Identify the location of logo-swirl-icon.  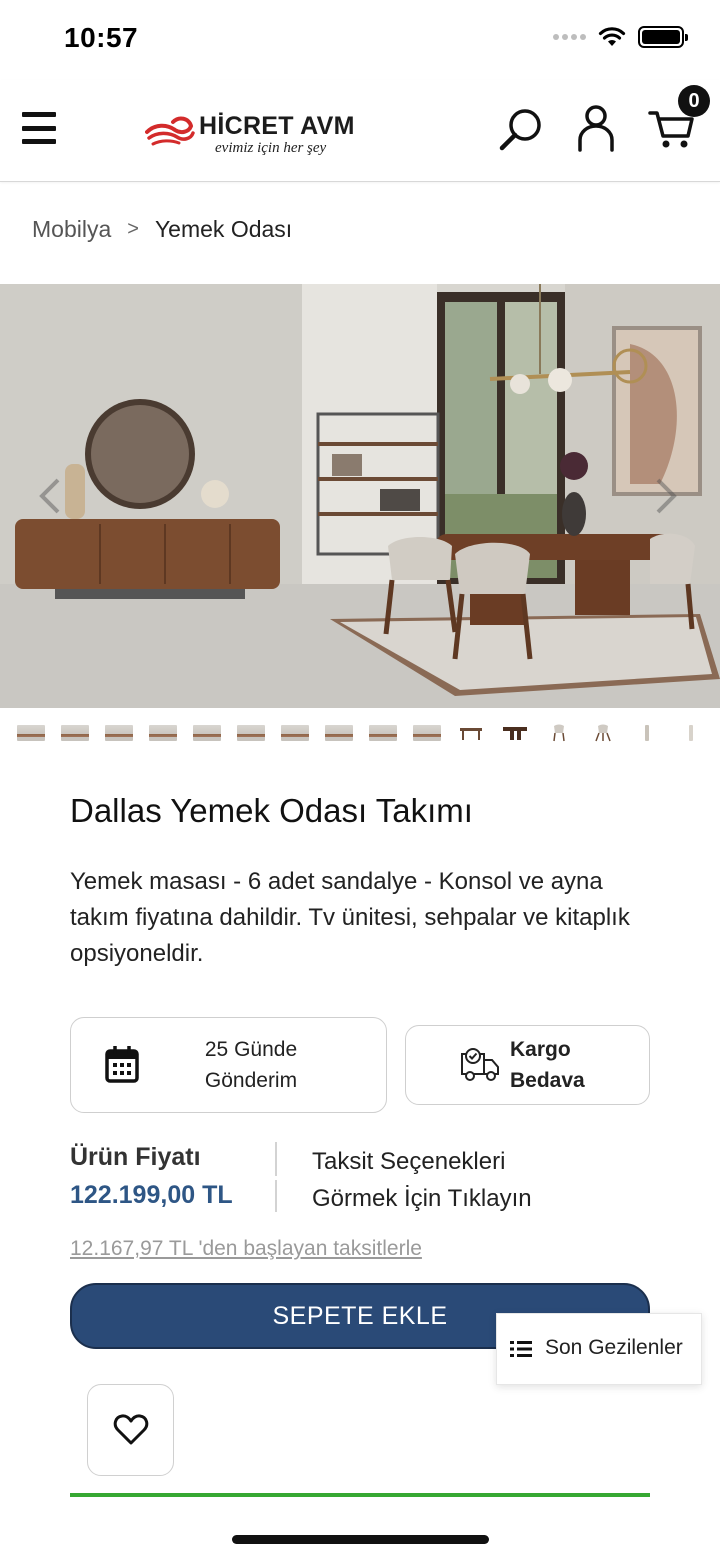
(170, 131).